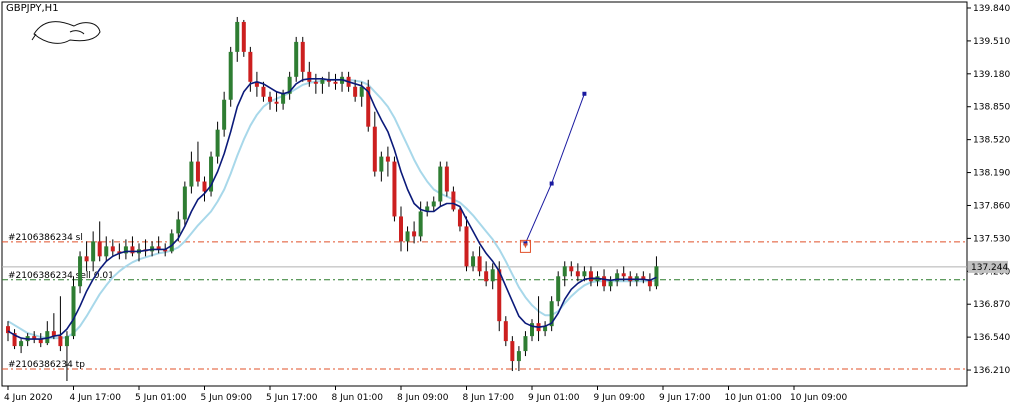  Describe the element at coordinates (45, 238) in the screenshot. I see `order-line-label-sl: #2106386234 sl` at that location.